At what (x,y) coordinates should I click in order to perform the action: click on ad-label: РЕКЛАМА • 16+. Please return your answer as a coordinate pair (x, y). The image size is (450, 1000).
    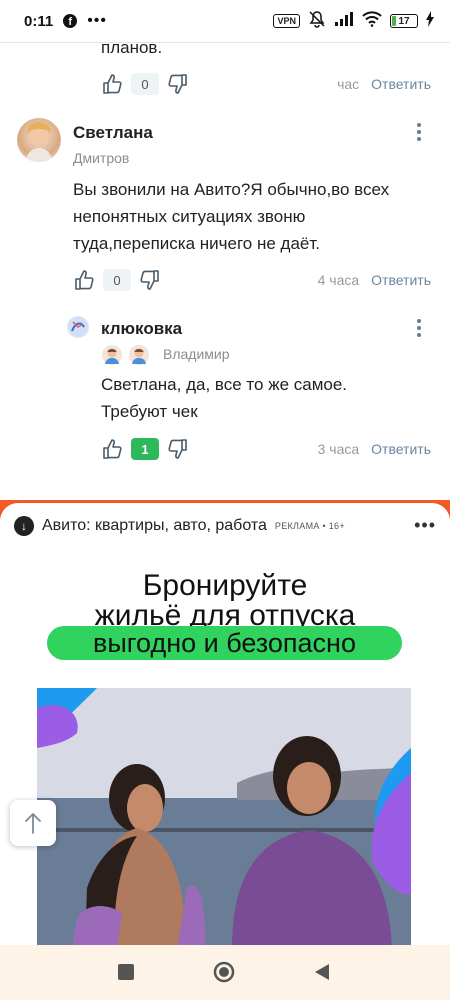
    Looking at the image, I should click on (309, 525).